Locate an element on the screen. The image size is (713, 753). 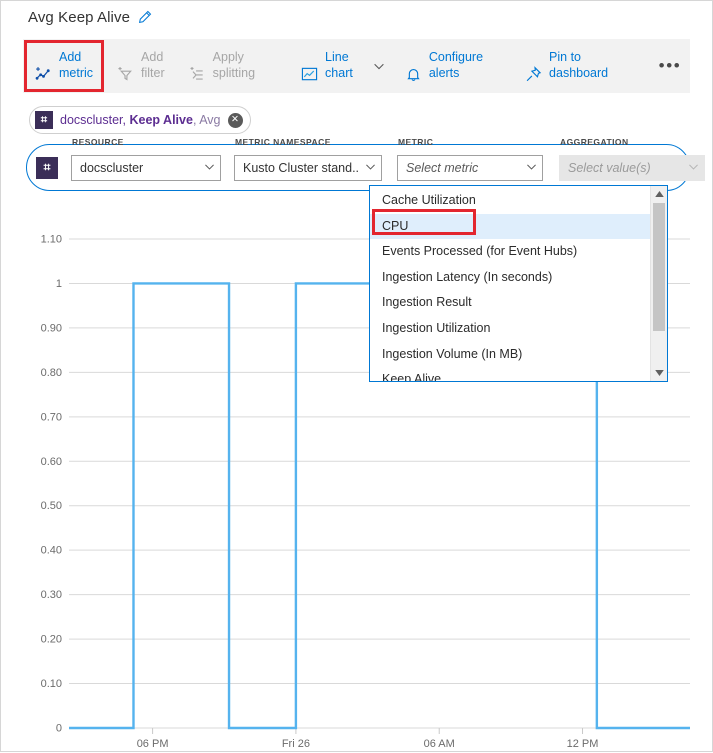
chart-type-label: Line chart is located at coordinates (339, 65).